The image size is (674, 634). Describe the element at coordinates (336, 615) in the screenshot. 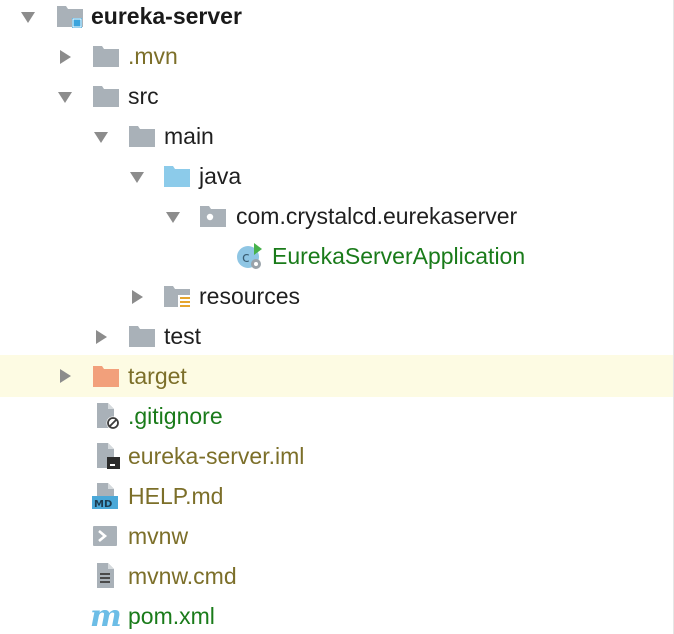

I see `tree-row-pom-xml: m pom.xml` at that location.